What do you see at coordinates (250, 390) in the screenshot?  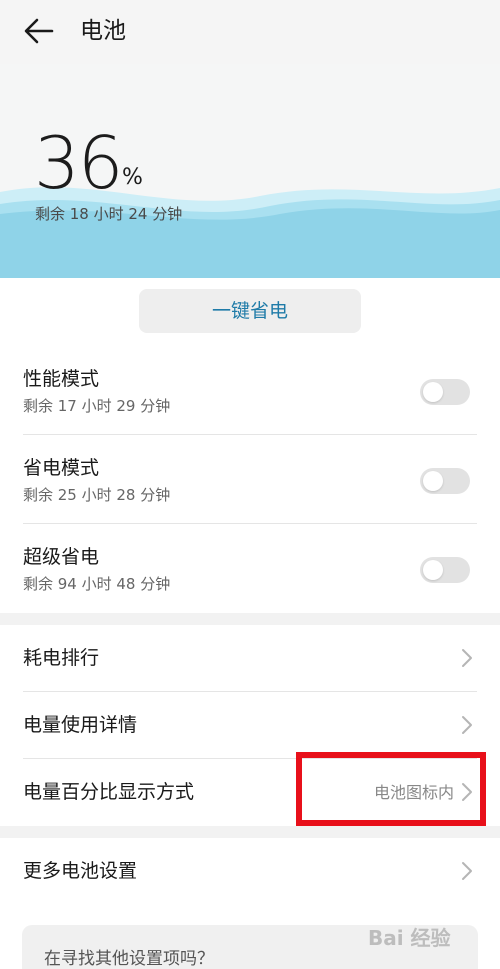 I see `mode-row-performance: 性能模式 剩余 17 小时 29 分钟` at bounding box center [250, 390].